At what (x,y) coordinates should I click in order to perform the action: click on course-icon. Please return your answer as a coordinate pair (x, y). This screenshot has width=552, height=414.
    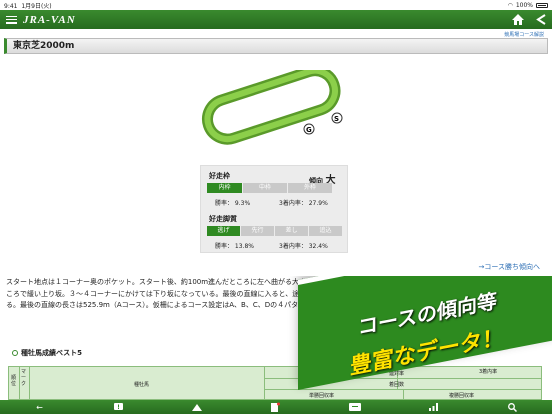
    Looking at the image, I should click on (197, 407).